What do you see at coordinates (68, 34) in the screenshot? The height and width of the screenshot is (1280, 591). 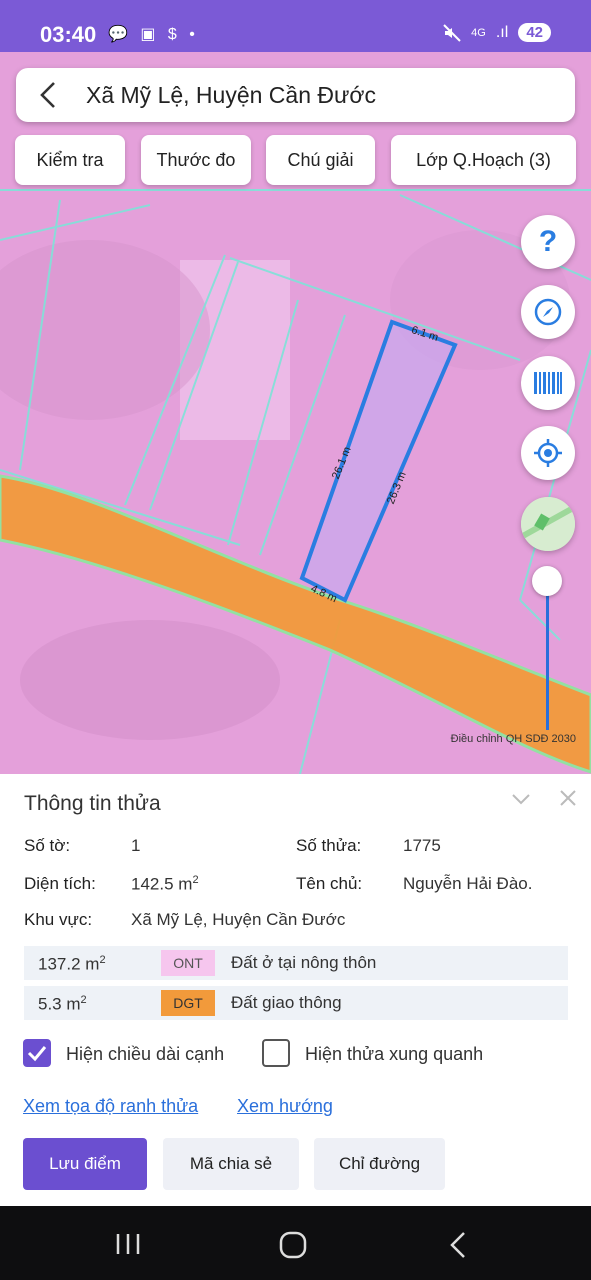 I see `clock: 03:40` at bounding box center [68, 34].